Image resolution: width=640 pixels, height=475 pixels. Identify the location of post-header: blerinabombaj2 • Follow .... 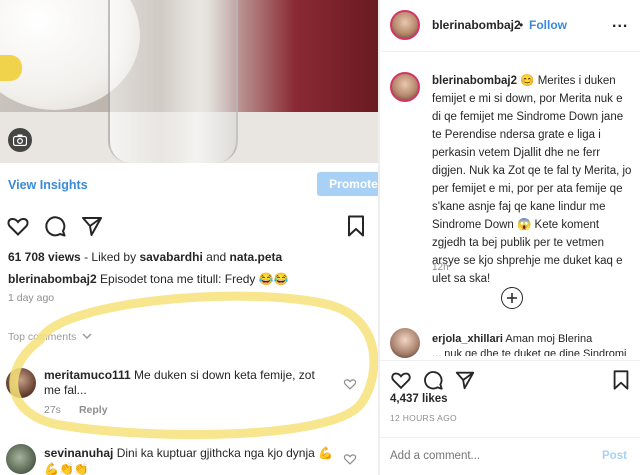
(510, 26).